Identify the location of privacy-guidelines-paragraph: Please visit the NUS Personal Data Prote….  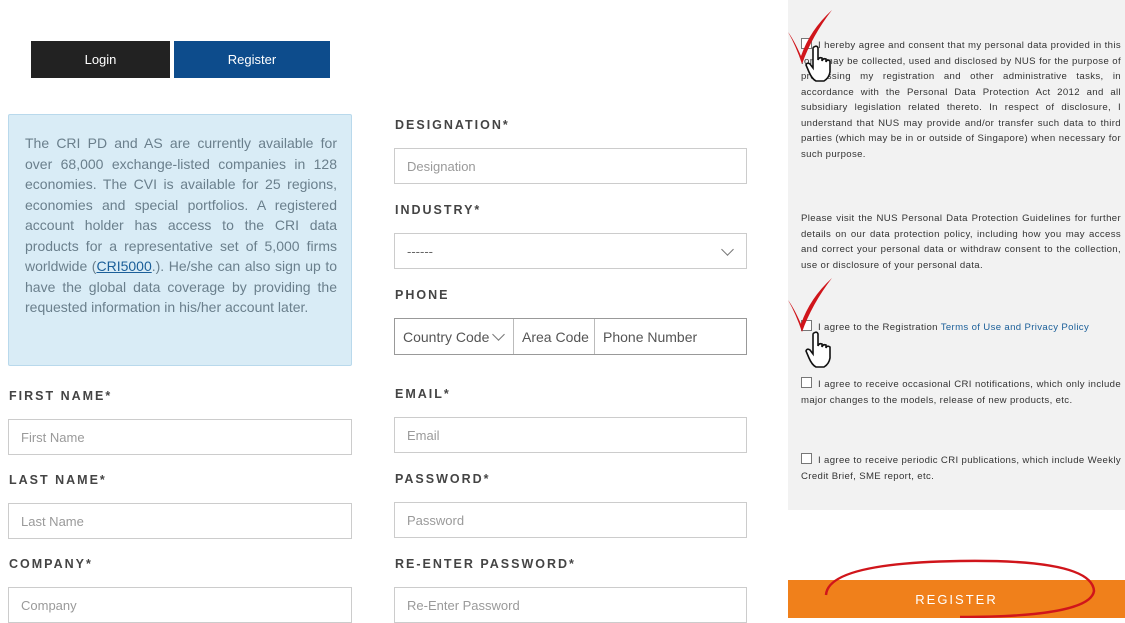
(961, 242).